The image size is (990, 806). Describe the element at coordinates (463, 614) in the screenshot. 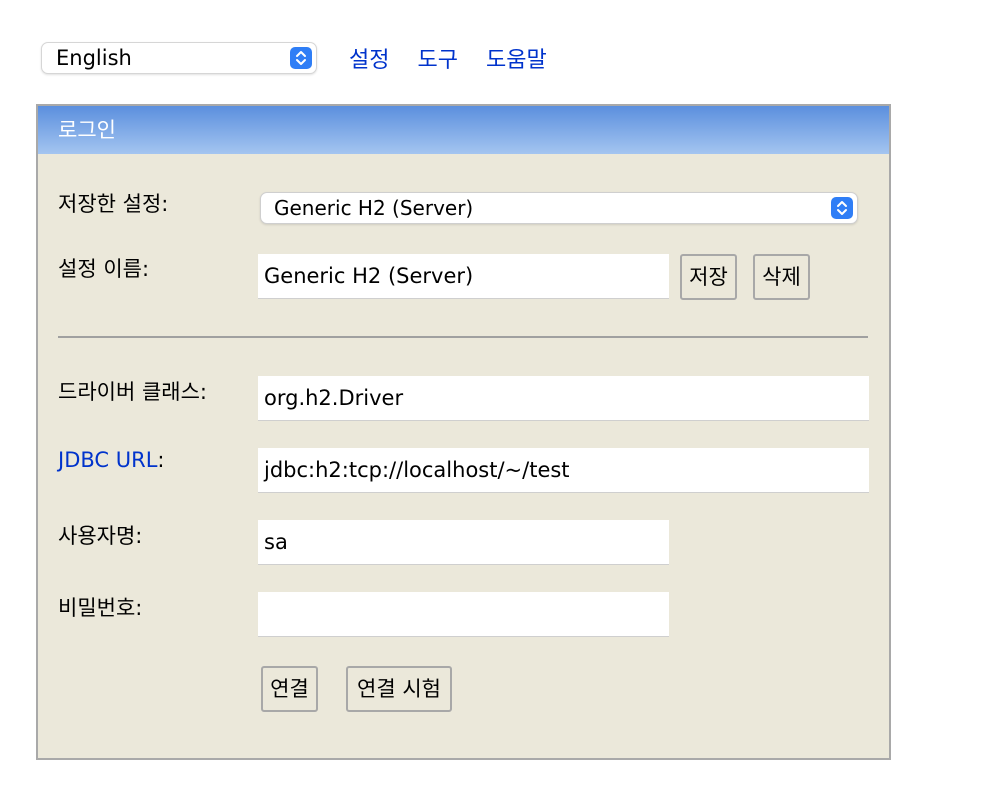

I see `password-input` at that location.